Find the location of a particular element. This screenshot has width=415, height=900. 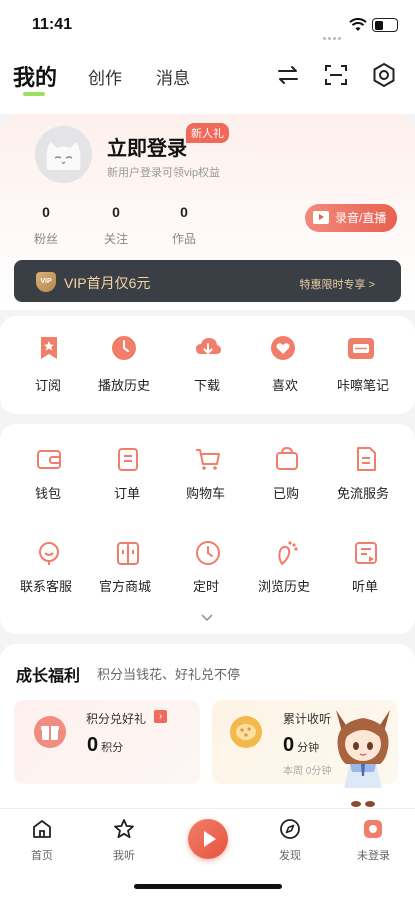

listening-value: 0 分钟 is located at coordinates (301, 745).